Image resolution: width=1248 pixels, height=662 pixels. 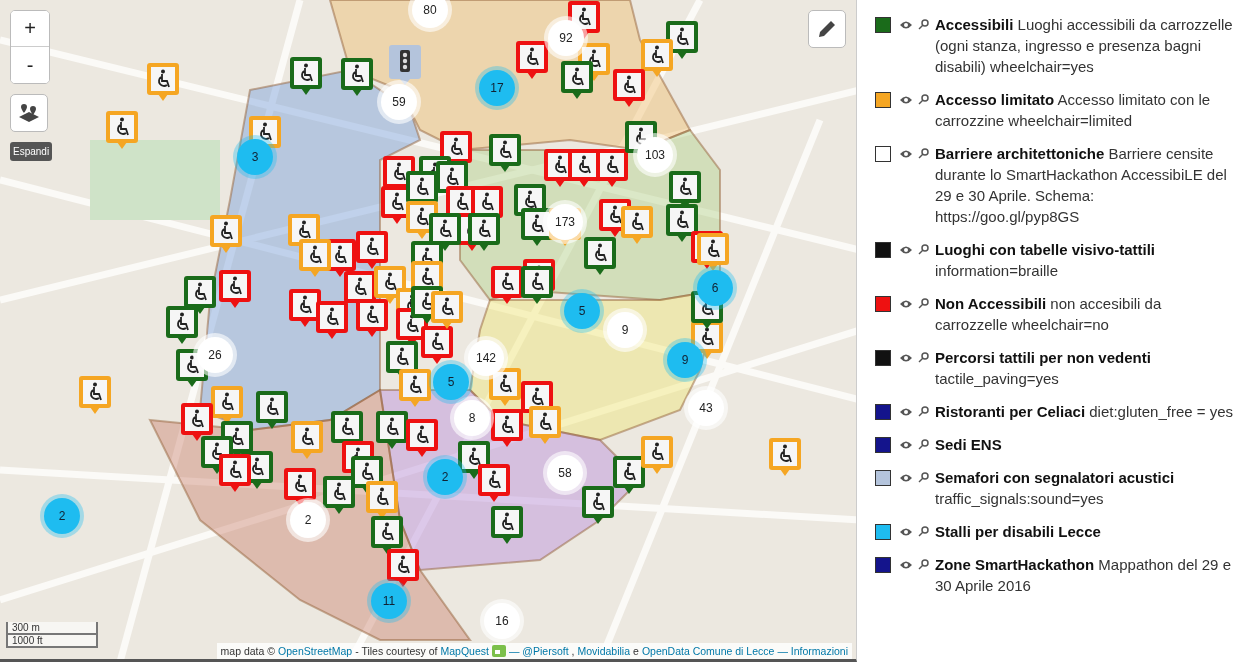 What do you see at coordinates (538, 651) in the screenshot?
I see `attribution-link: — @Piersoft` at bounding box center [538, 651].